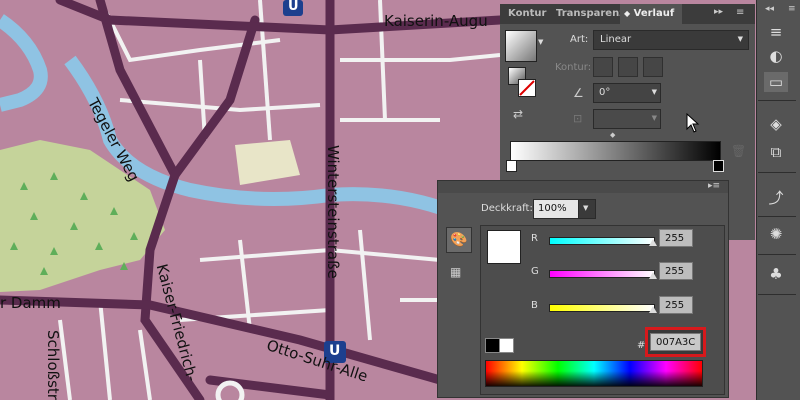  What do you see at coordinates (776, 32) in the screenshot?
I see `stroke-panel-icon: ≡` at bounding box center [776, 32].